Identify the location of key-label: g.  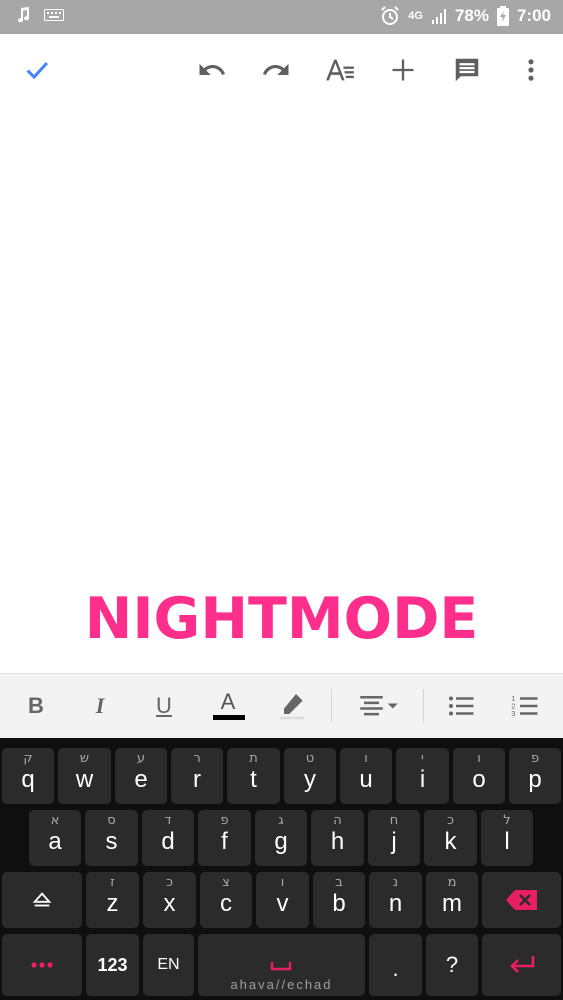
(281, 841).